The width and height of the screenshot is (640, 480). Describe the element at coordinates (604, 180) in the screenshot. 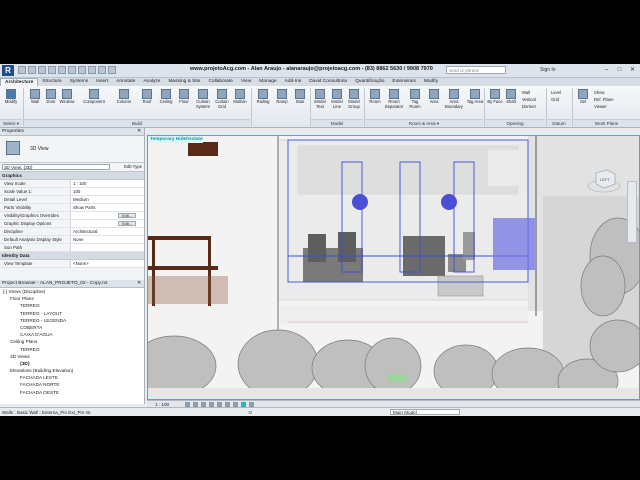

I see `viewcube-icon: LEFT` at that location.